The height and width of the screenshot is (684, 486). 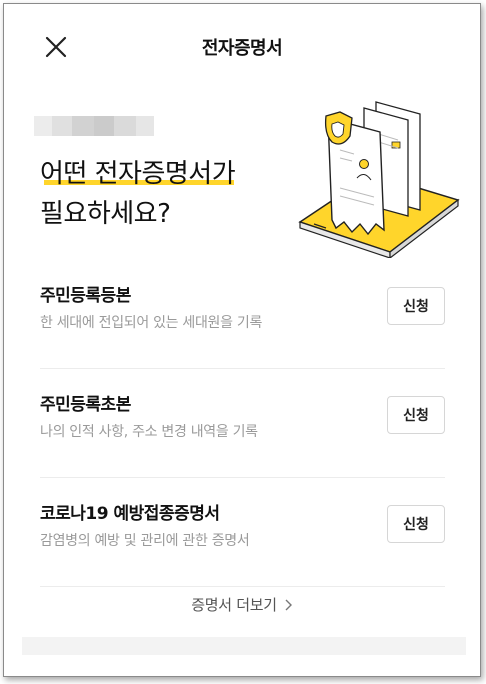 I want to click on more-certificates-label: 증명서 더보기, so click(x=234, y=605).